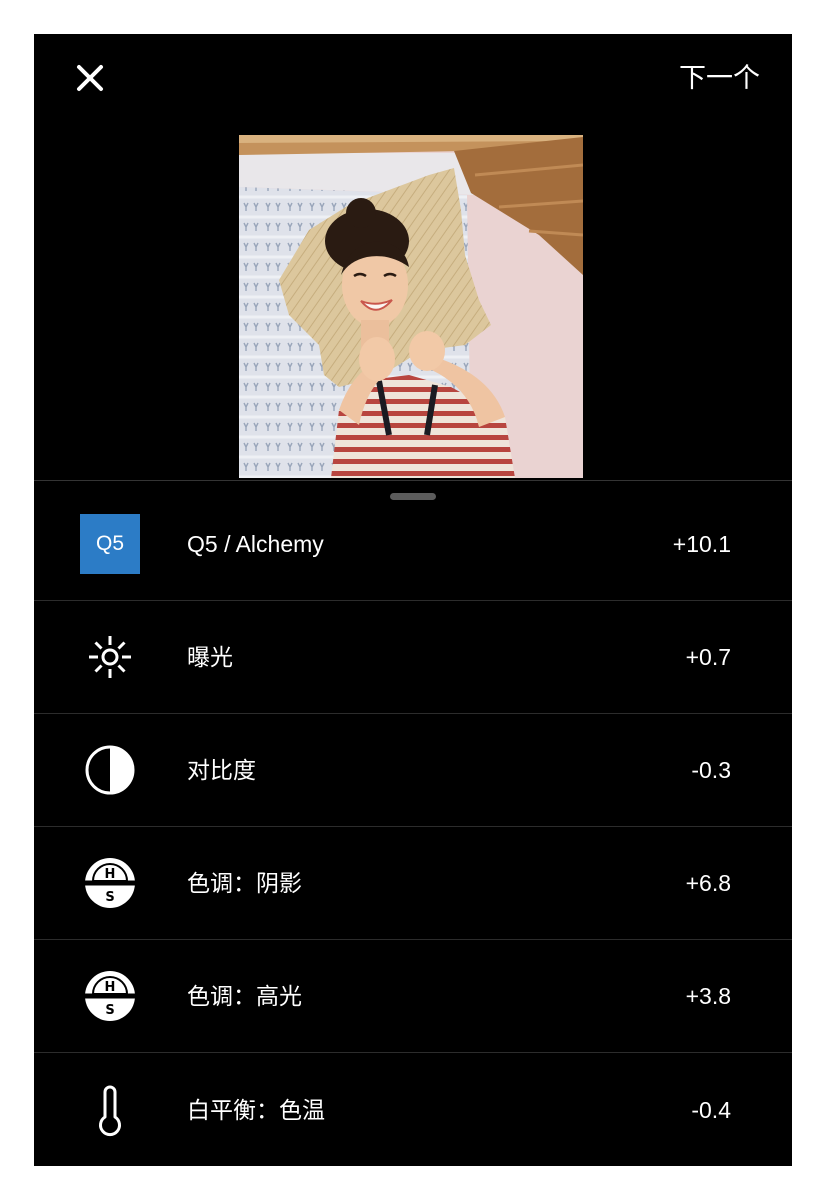 This screenshot has height=1198, width=828. I want to click on adjustment-label: 曝光, so click(210, 657).